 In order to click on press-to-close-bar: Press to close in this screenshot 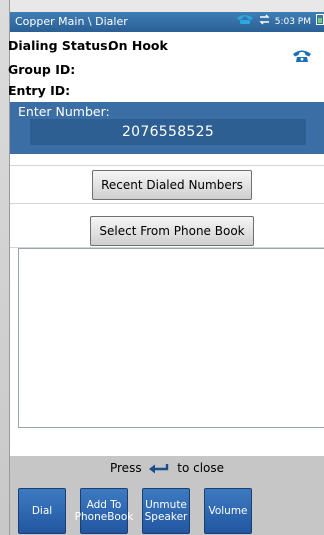, I will do `click(167, 468)`.